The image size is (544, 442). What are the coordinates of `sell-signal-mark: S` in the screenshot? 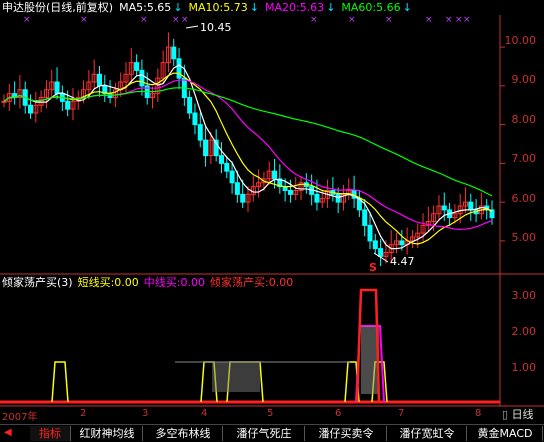 It's located at (373, 267).